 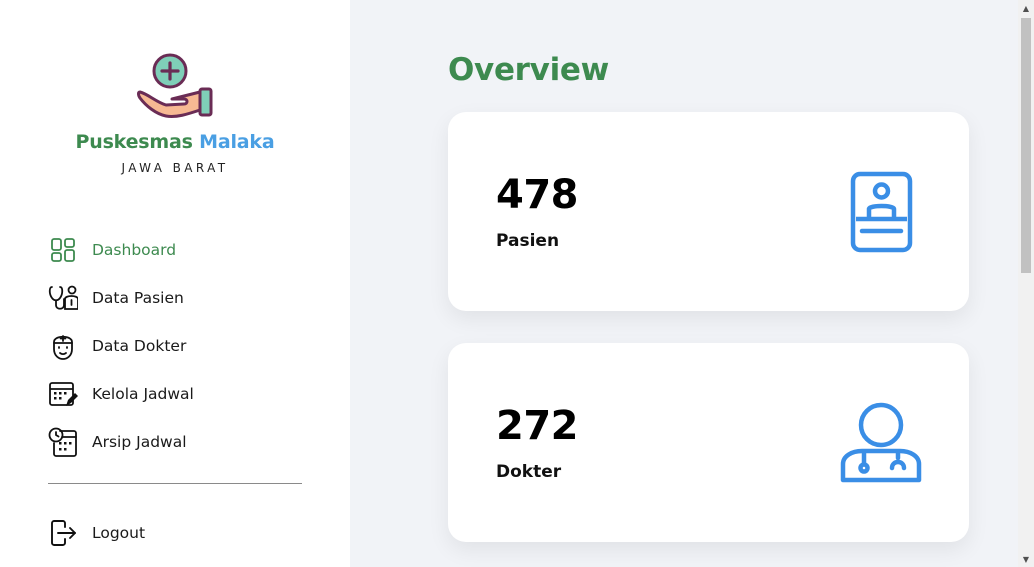 What do you see at coordinates (528, 70) in the screenshot?
I see `page-title: Overview` at bounding box center [528, 70].